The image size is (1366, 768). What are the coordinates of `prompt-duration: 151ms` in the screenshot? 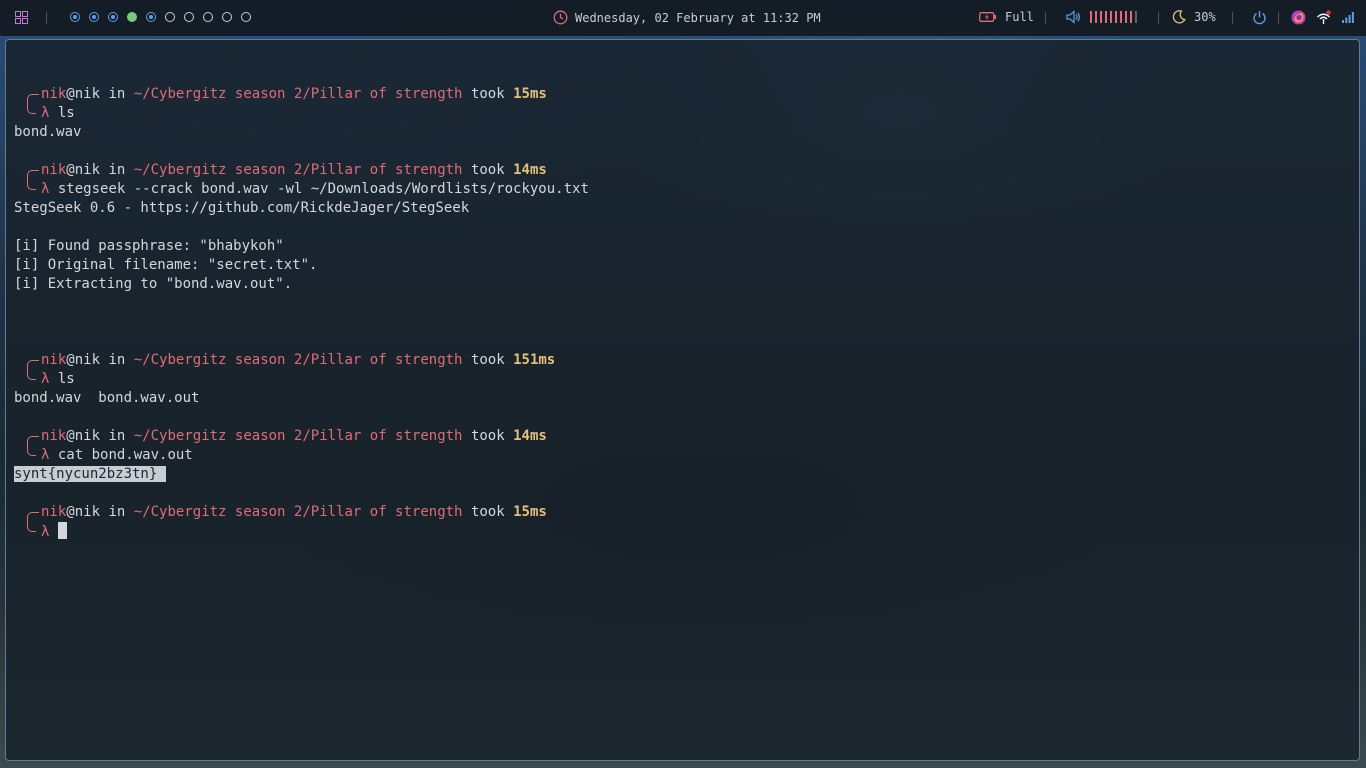 It's located at (534, 360).